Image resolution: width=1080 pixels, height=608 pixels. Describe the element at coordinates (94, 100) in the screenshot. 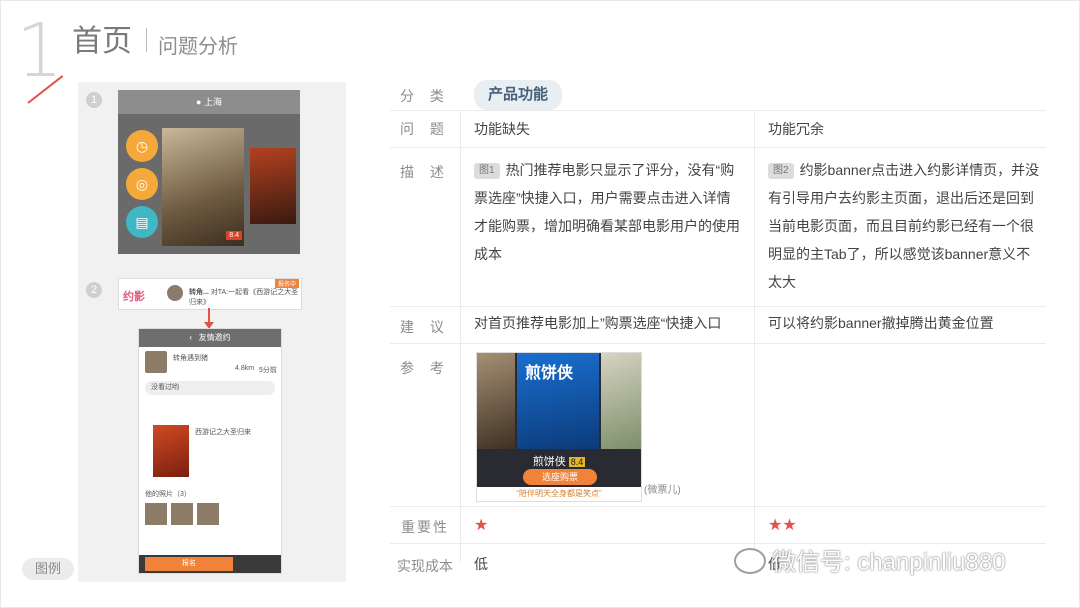

I see `figure-badge-1: 1` at that location.